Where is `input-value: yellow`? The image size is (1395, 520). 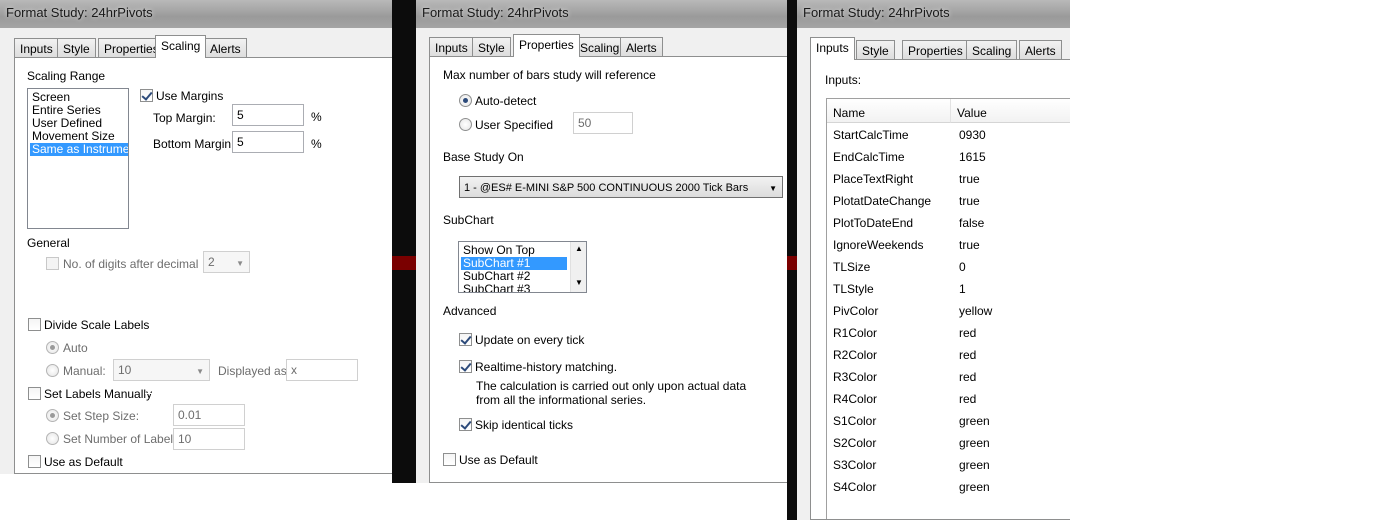 input-value: yellow is located at coordinates (975, 311).